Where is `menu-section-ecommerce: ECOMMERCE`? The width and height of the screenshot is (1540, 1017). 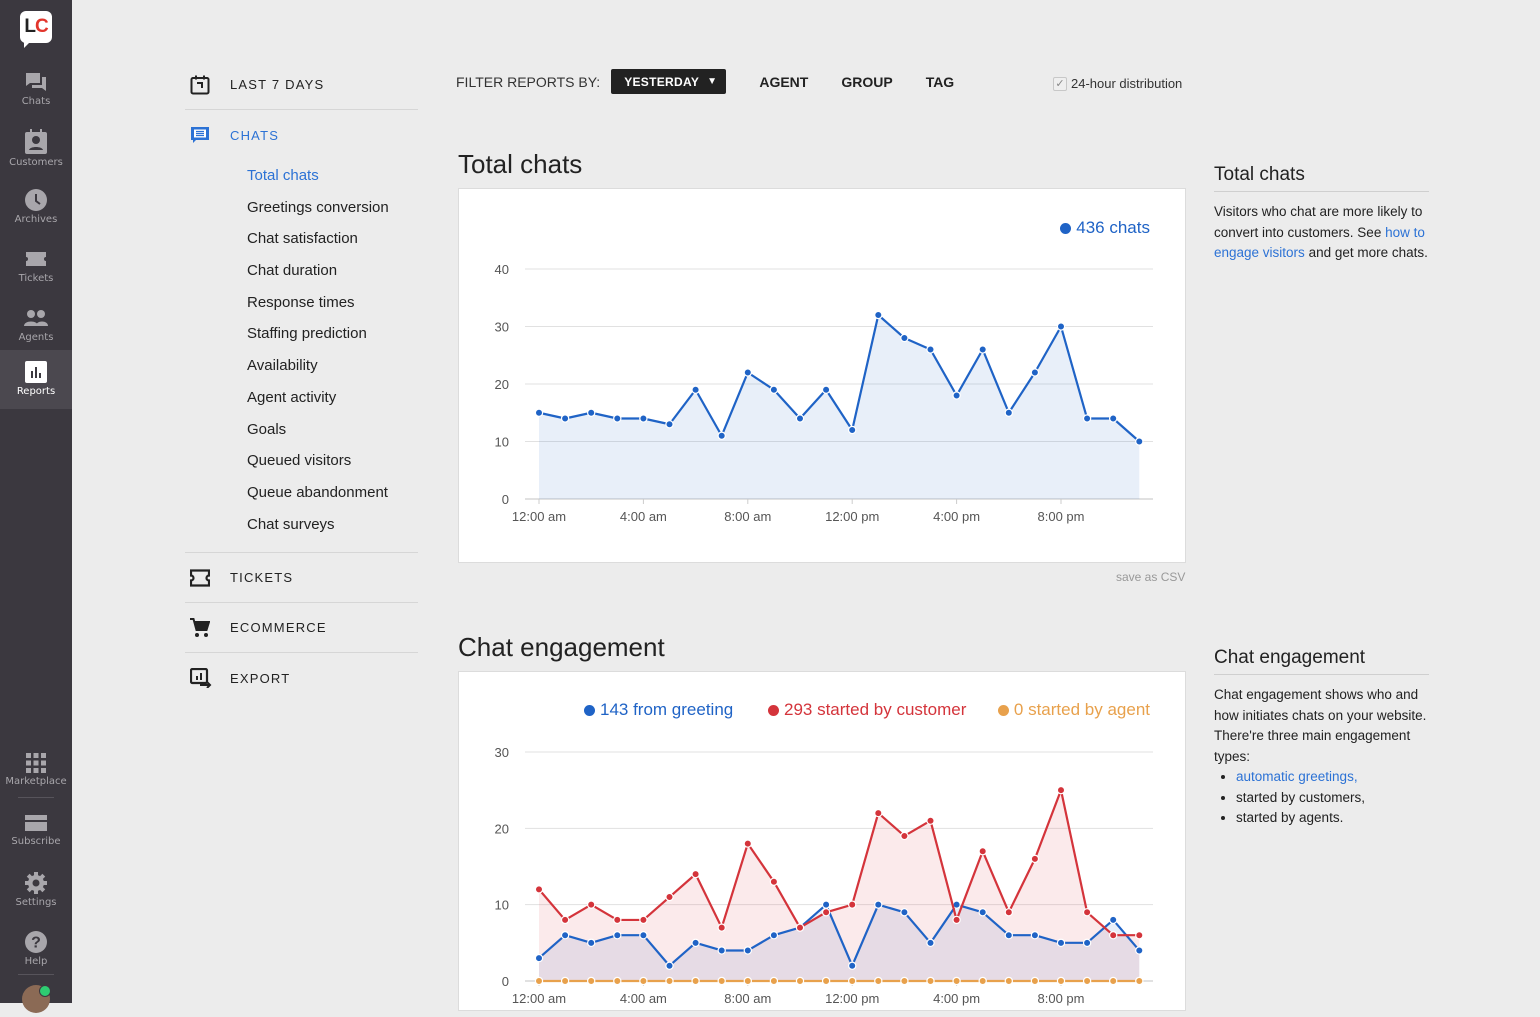
menu-section-ecommerce: ECOMMERCE is located at coordinates (301, 628).